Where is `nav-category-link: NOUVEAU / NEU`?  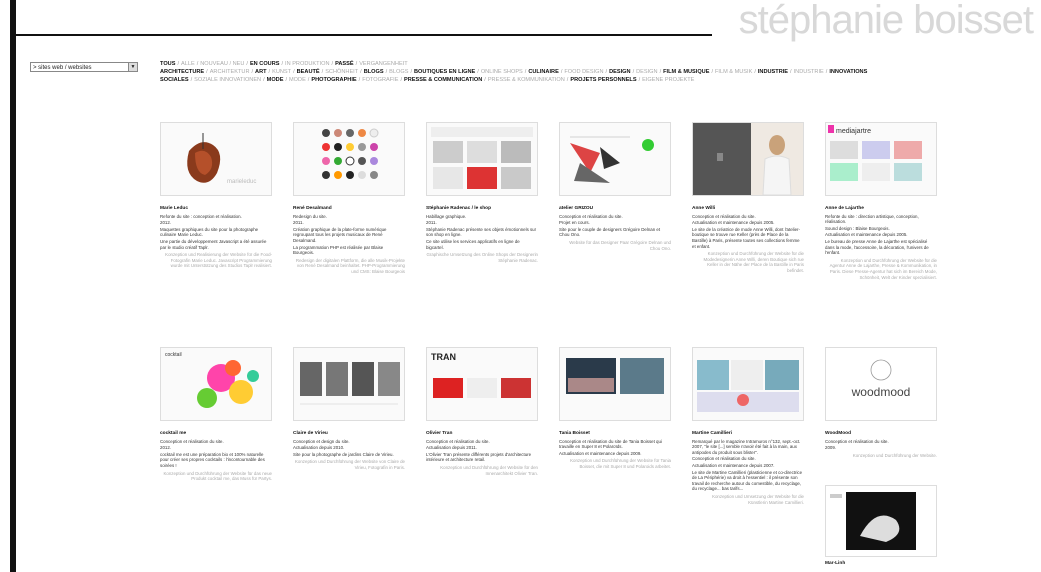
nav-category-link: NOUVEAU / NEU is located at coordinates (222, 64).